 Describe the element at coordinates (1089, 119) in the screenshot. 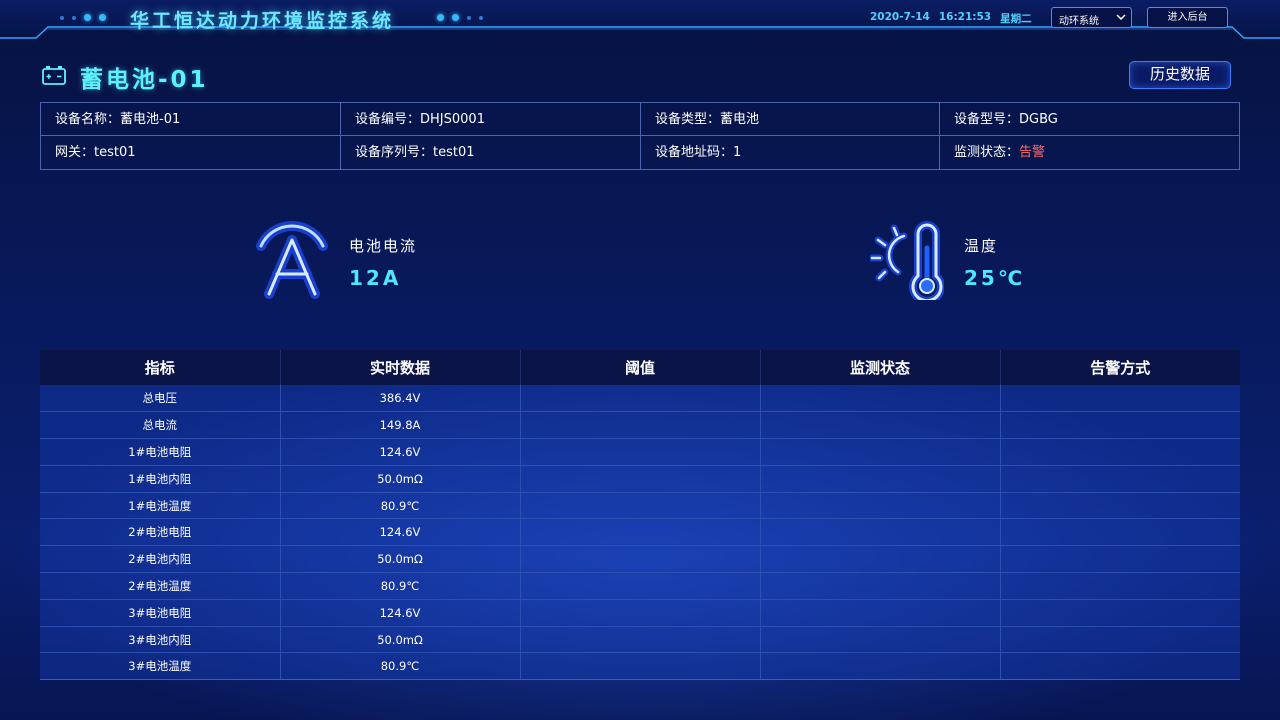

I see `info-device-model: 设备型号：DGBG` at that location.